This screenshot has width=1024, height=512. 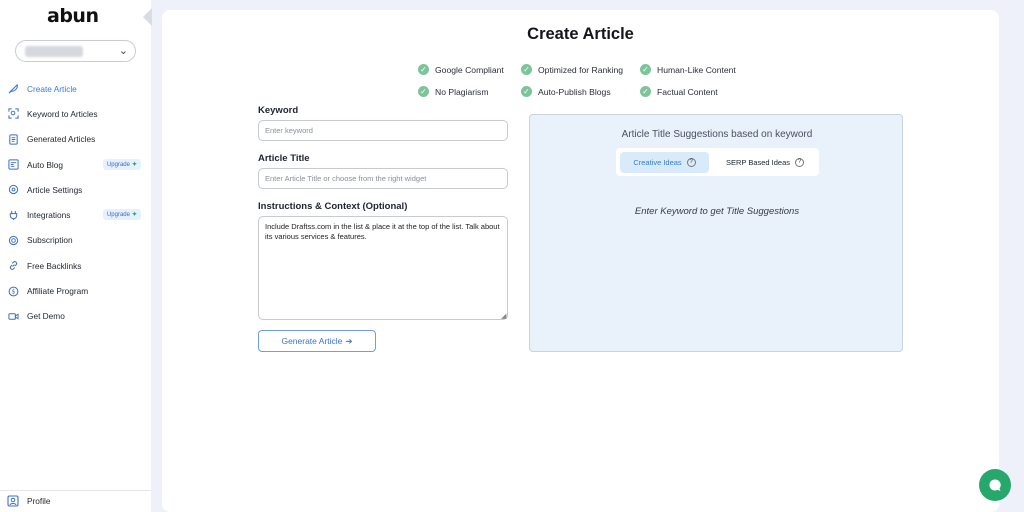 I want to click on sidebar-item-get-demo: Get Demo, so click(x=75, y=316).